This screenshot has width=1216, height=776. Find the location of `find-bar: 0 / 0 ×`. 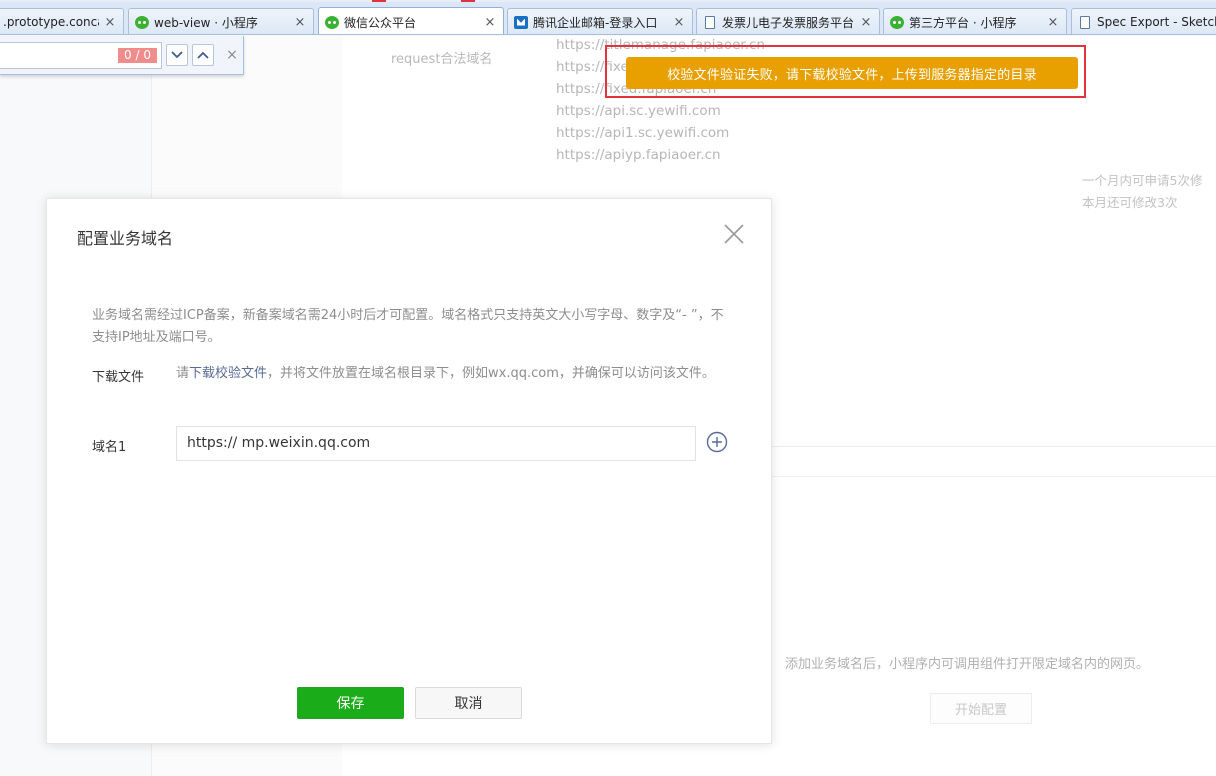

find-bar: 0 / 0 × is located at coordinates (122, 55).